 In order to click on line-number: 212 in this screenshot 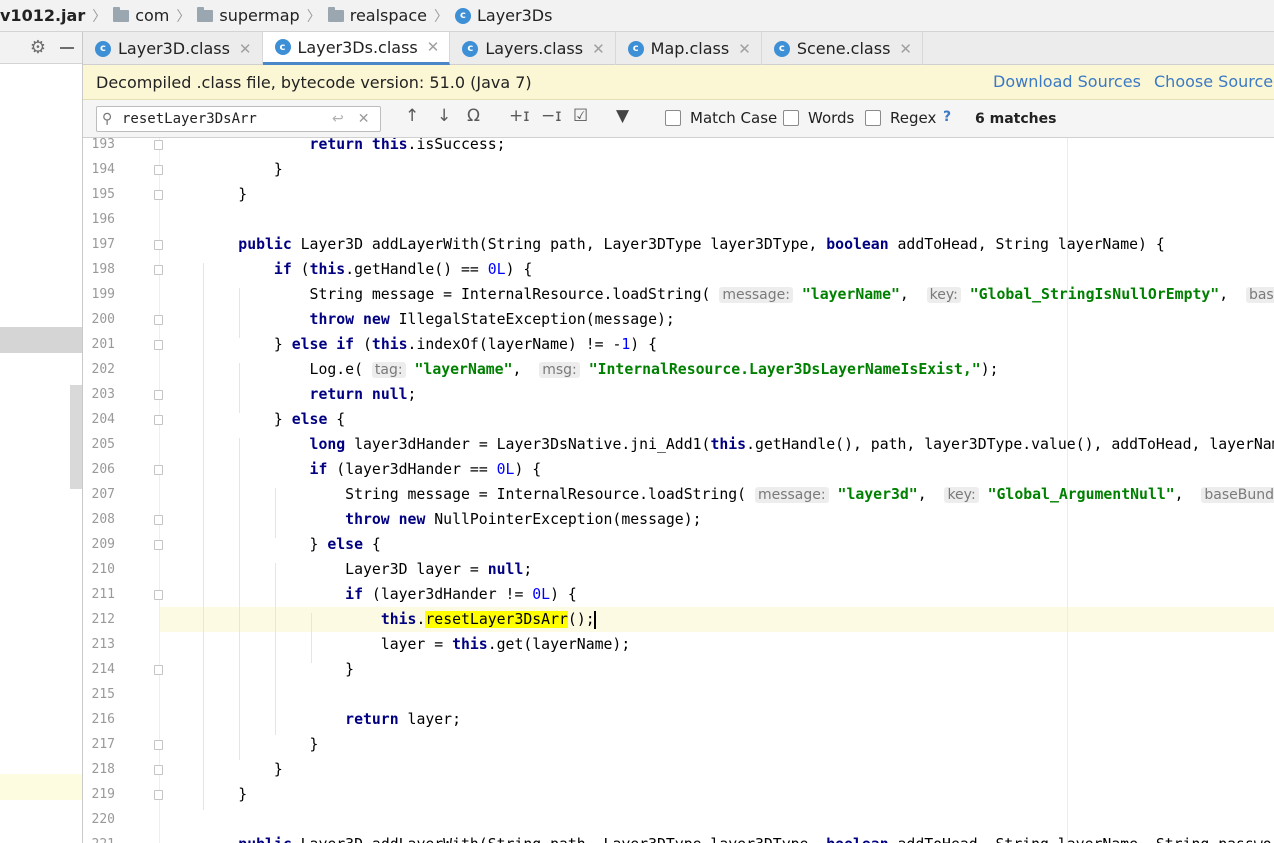, I will do `click(103, 619)`.